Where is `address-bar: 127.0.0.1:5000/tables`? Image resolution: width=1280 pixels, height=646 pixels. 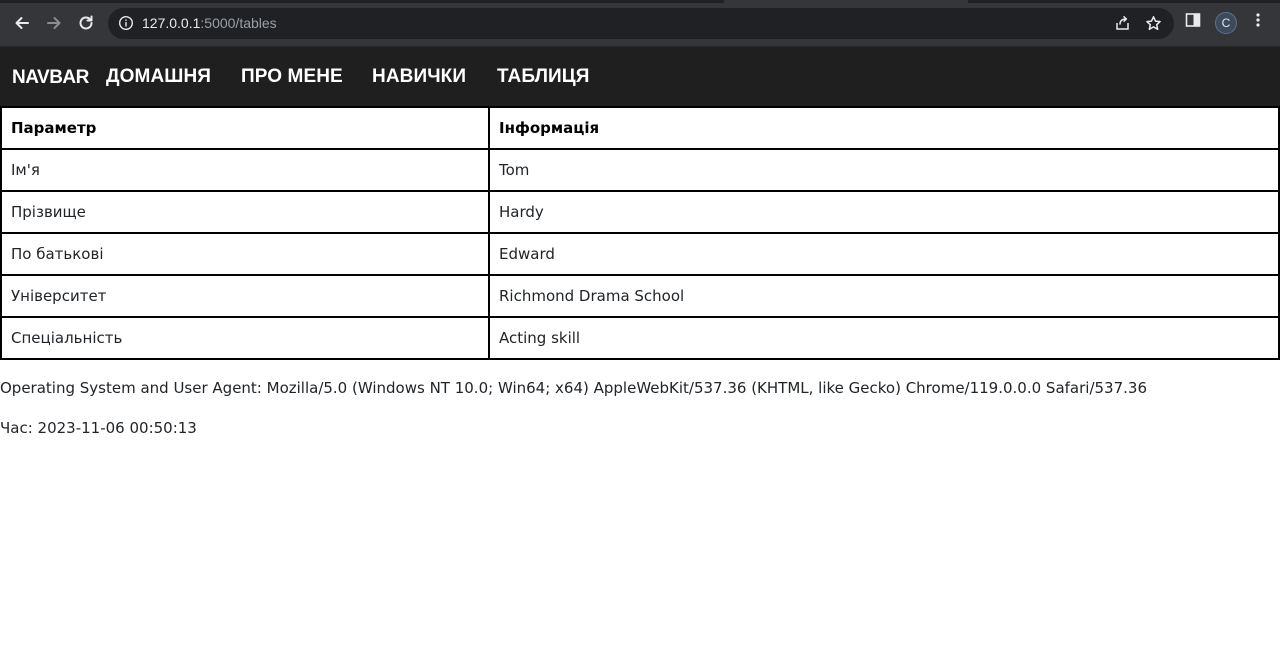
address-bar: 127.0.0.1:5000/tables is located at coordinates (641, 23).